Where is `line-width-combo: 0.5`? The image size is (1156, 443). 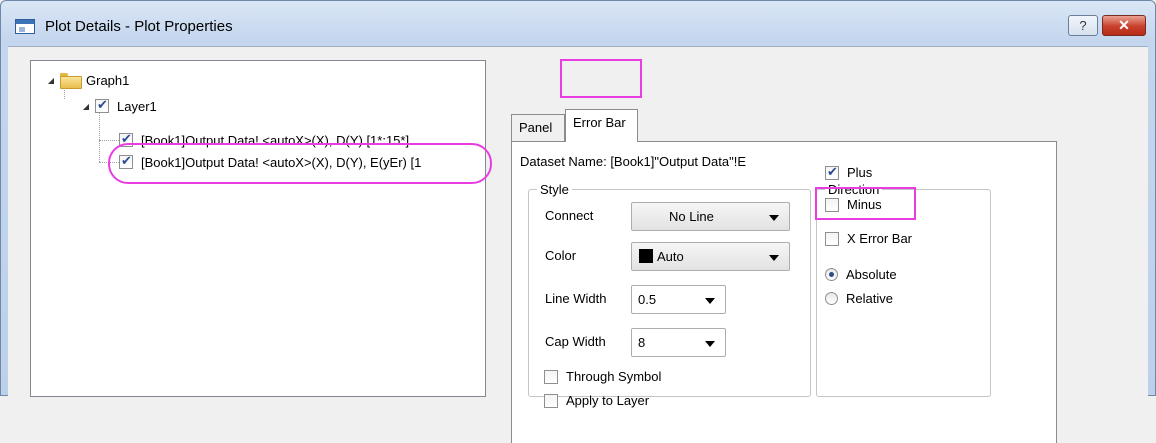 line-width-combo: 0.5 is located at coordinates (678, 299).